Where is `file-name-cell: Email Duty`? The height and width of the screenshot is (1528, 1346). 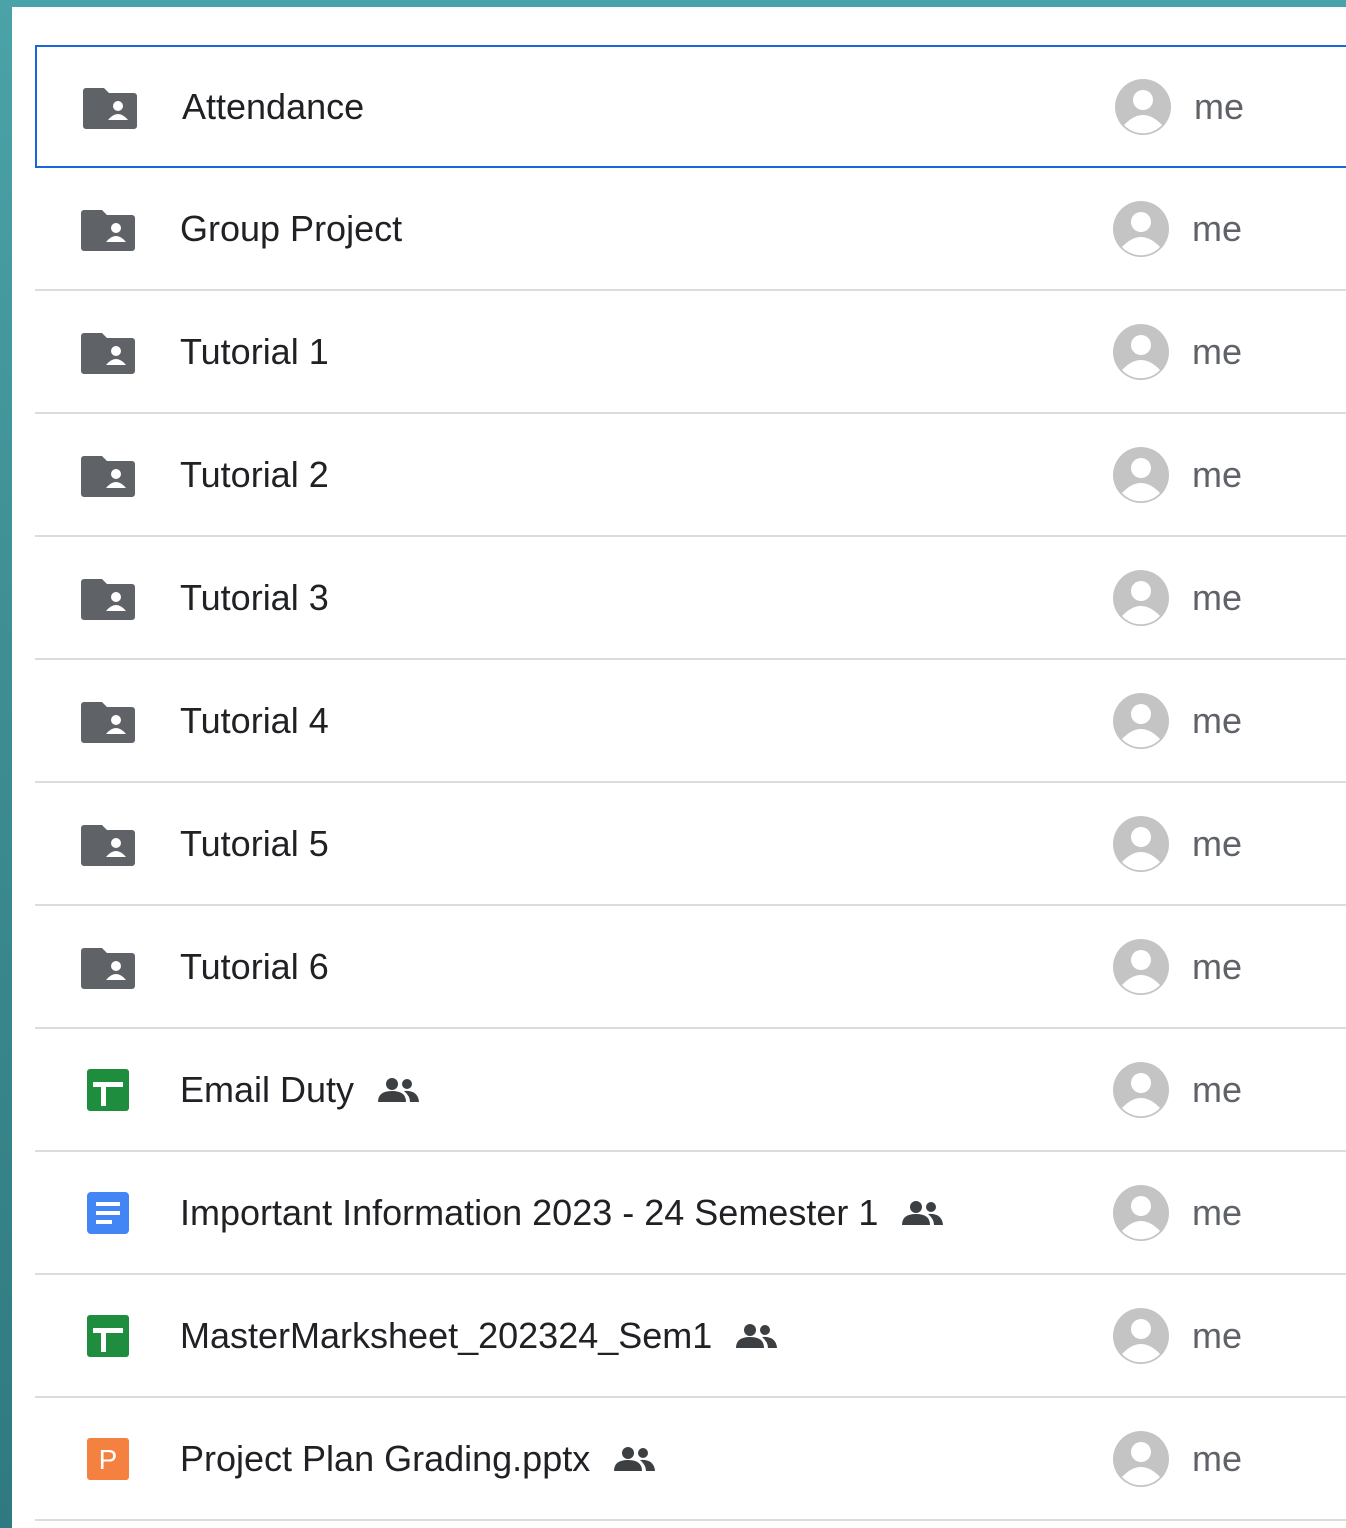
file-name-cell: Email Duty is located at coordinates (300, 1090).